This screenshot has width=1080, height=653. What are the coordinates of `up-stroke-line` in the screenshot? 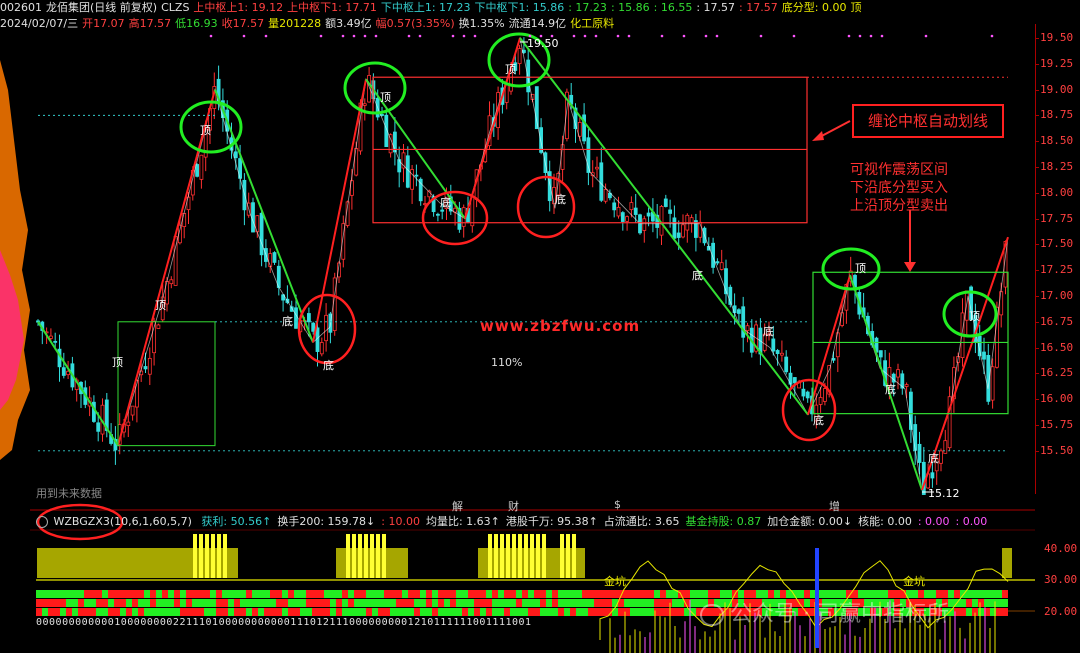 It's located at (339, 211).